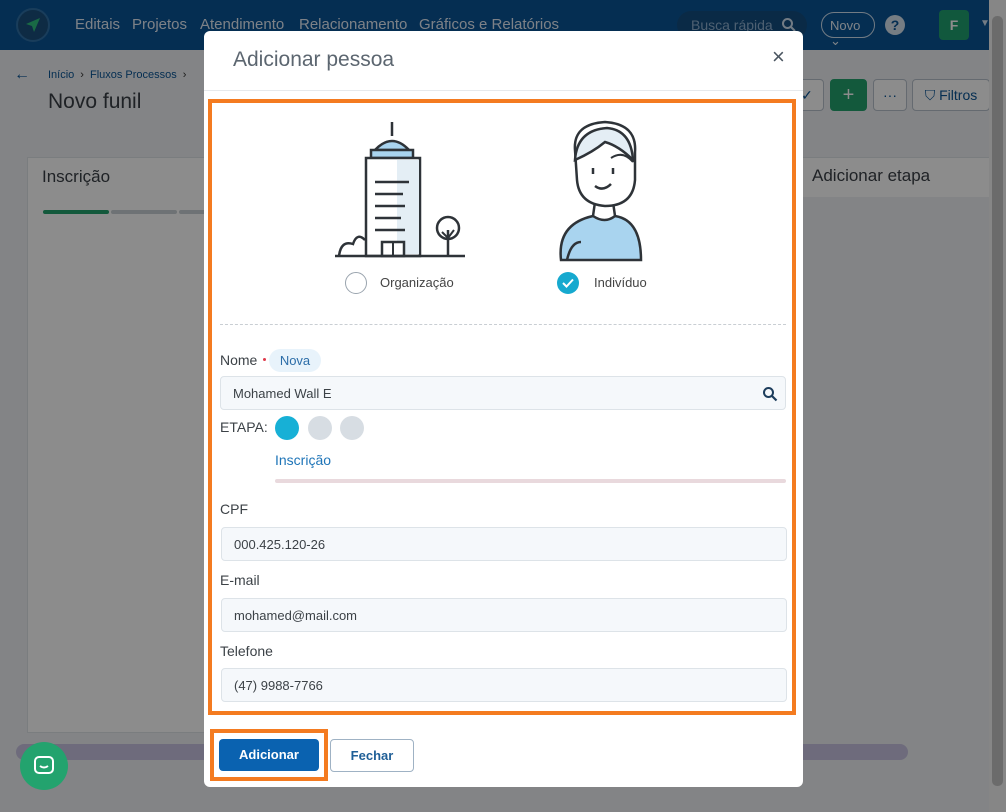 The image size is (1006, 812). Describe the element at coordinates (372, 755) in the screenshot. I see `close-modal-button: Fechar` at that location.